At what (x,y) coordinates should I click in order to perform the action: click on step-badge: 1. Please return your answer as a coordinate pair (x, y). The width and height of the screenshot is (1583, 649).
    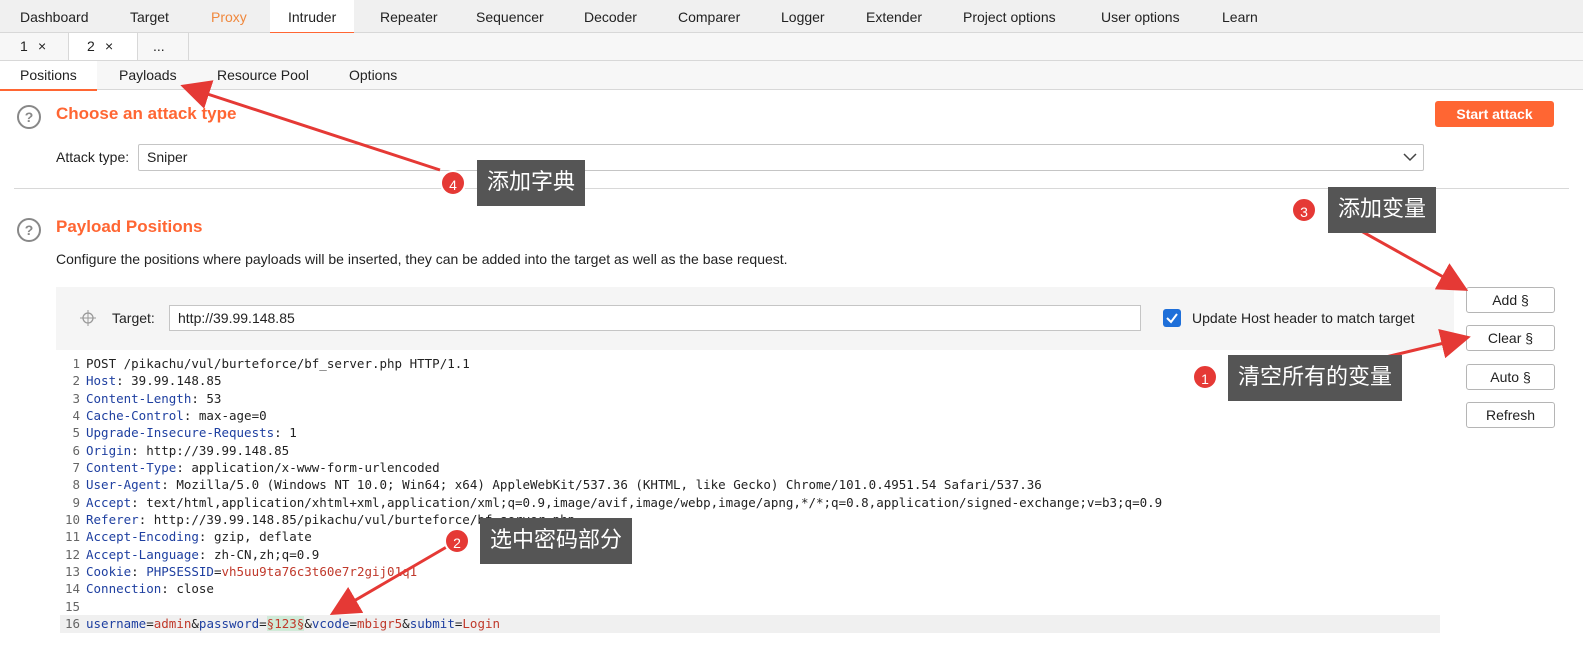
    Looking at the image, I should click on (1205, 377).